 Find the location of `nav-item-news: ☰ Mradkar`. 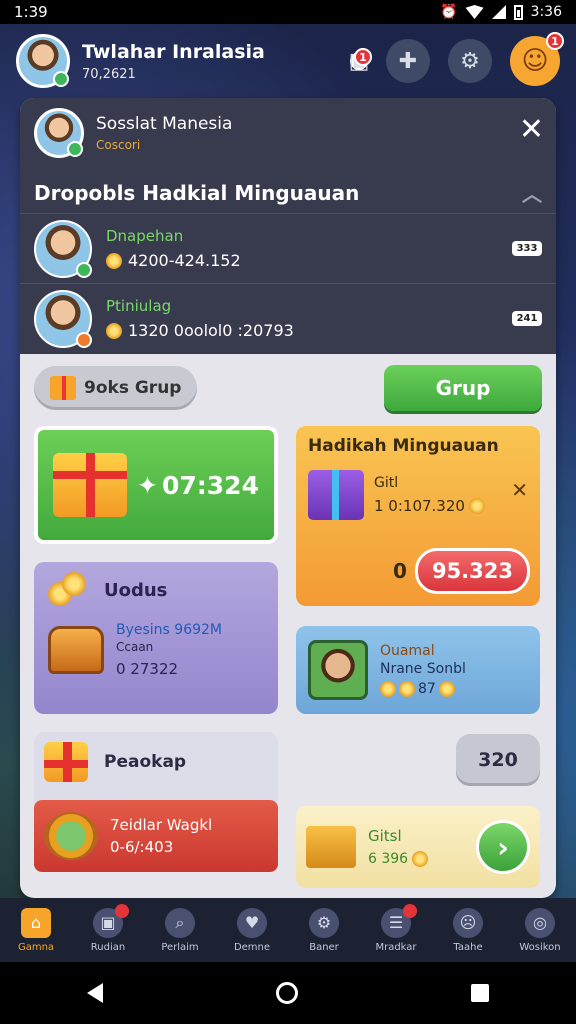

nav-item-news: ☰ Mradkar is located at coordinates (396, 928).